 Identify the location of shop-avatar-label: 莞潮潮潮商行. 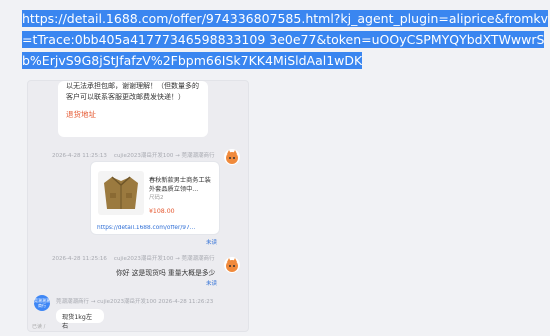
(42, 303).